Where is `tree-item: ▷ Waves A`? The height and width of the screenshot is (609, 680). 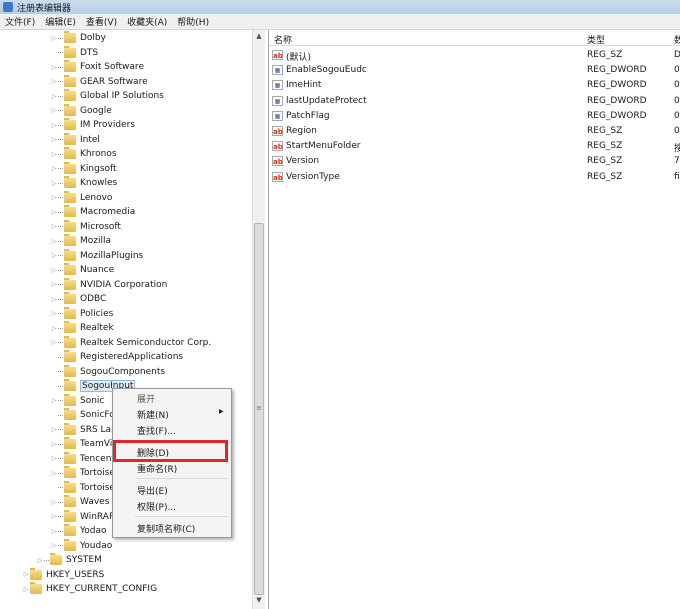 tree-item: ▷ Waves A is located at coordinates (84, 502).